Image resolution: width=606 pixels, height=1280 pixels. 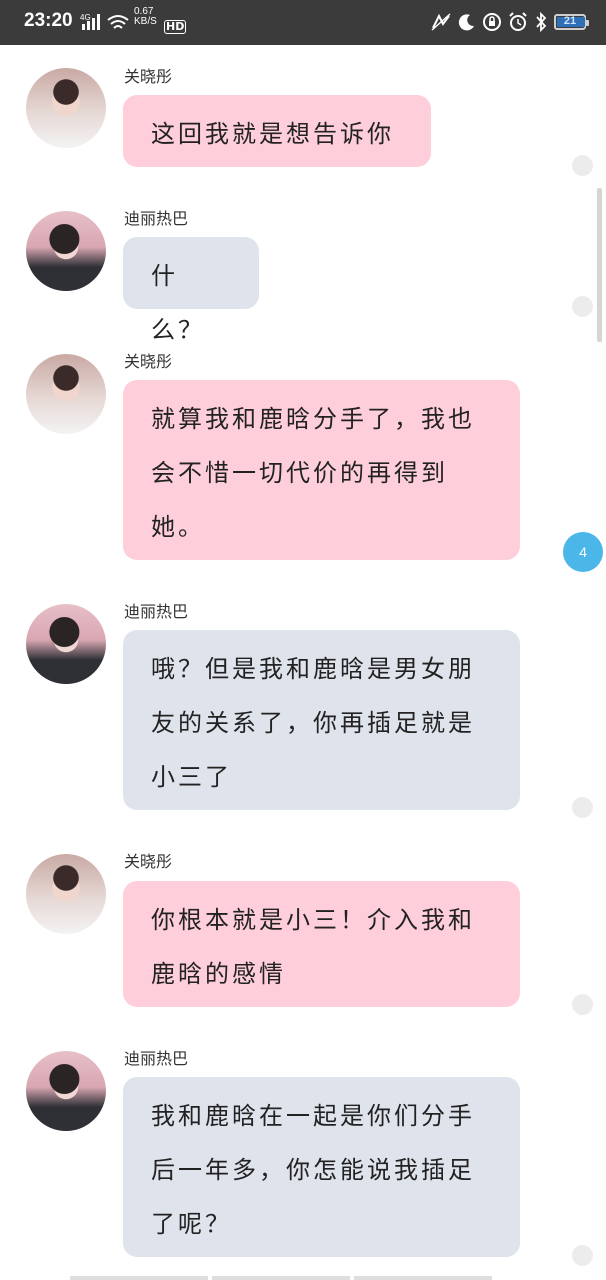 What do you see at coordinates (191, 290) in the screenshot?
I see `message-bubble: 什么？` at bounding box center [191, 290].